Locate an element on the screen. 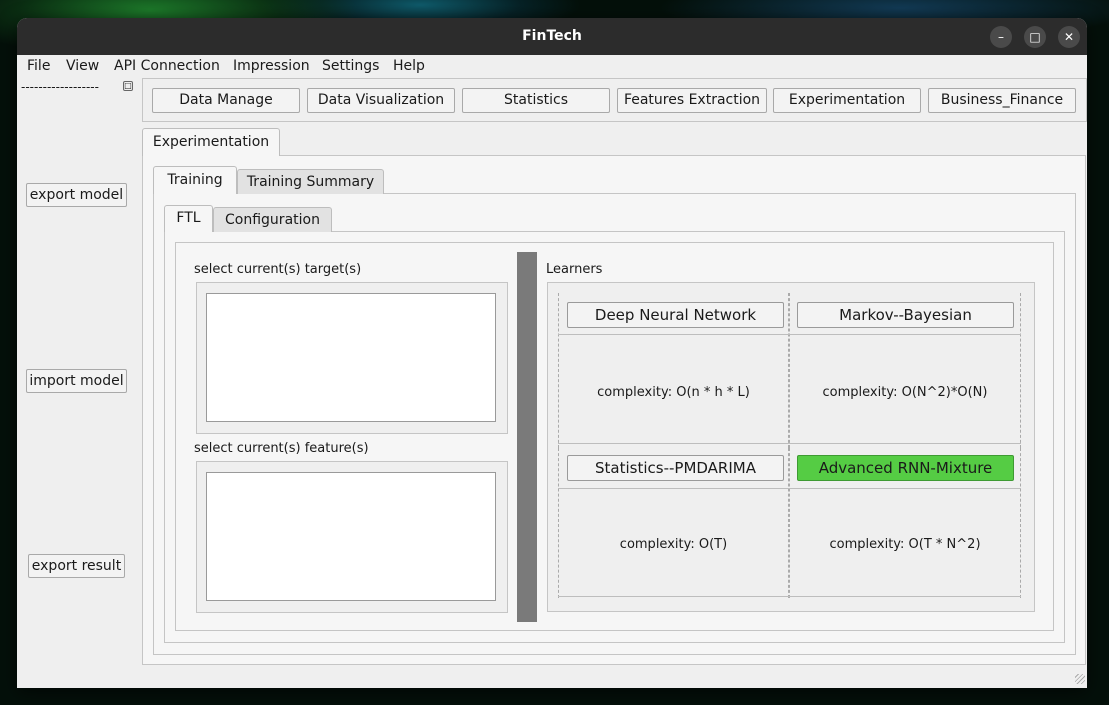  dnn-complexity: complexity: O(n * h * L) is located at coordinates (673, 392).